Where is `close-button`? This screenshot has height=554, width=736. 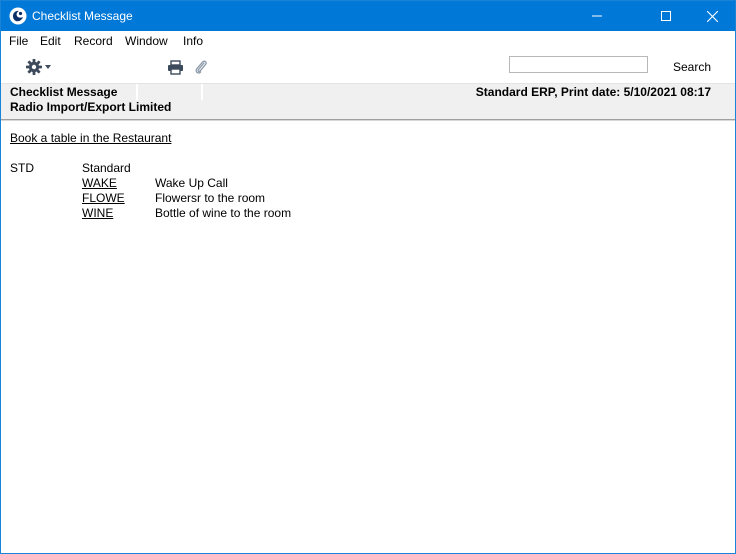 close-button is located at coordinates (712, 16).